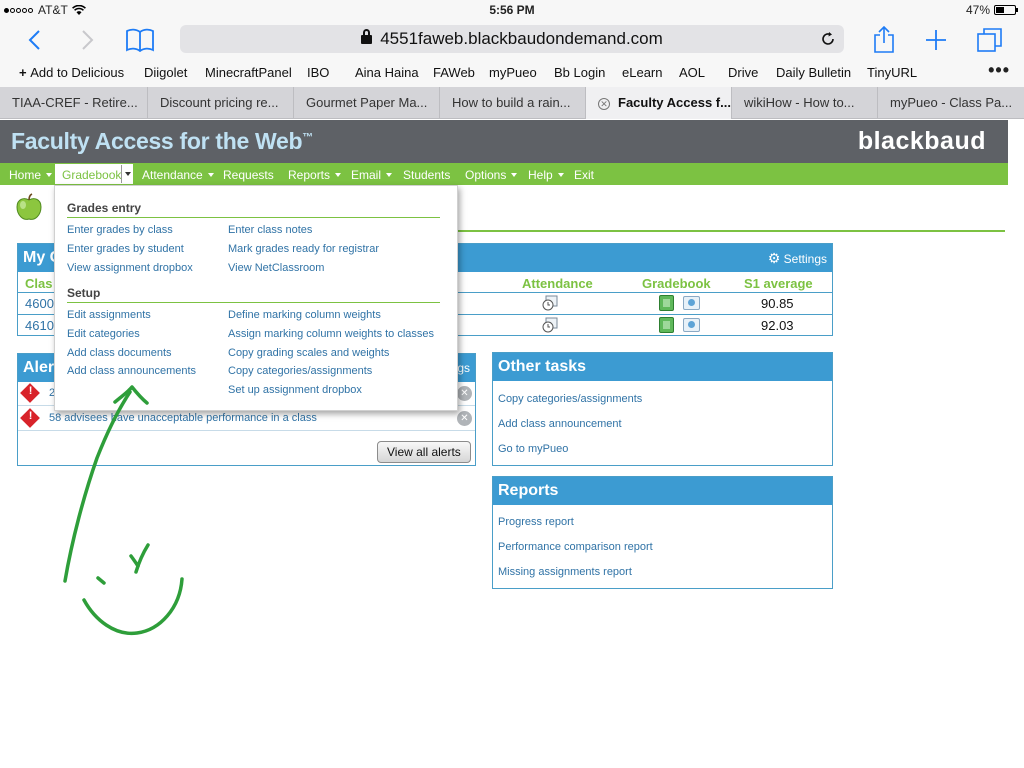 This screenshot has width=1024, height=768. I want to click on new-tab-button, so click(936, 40).